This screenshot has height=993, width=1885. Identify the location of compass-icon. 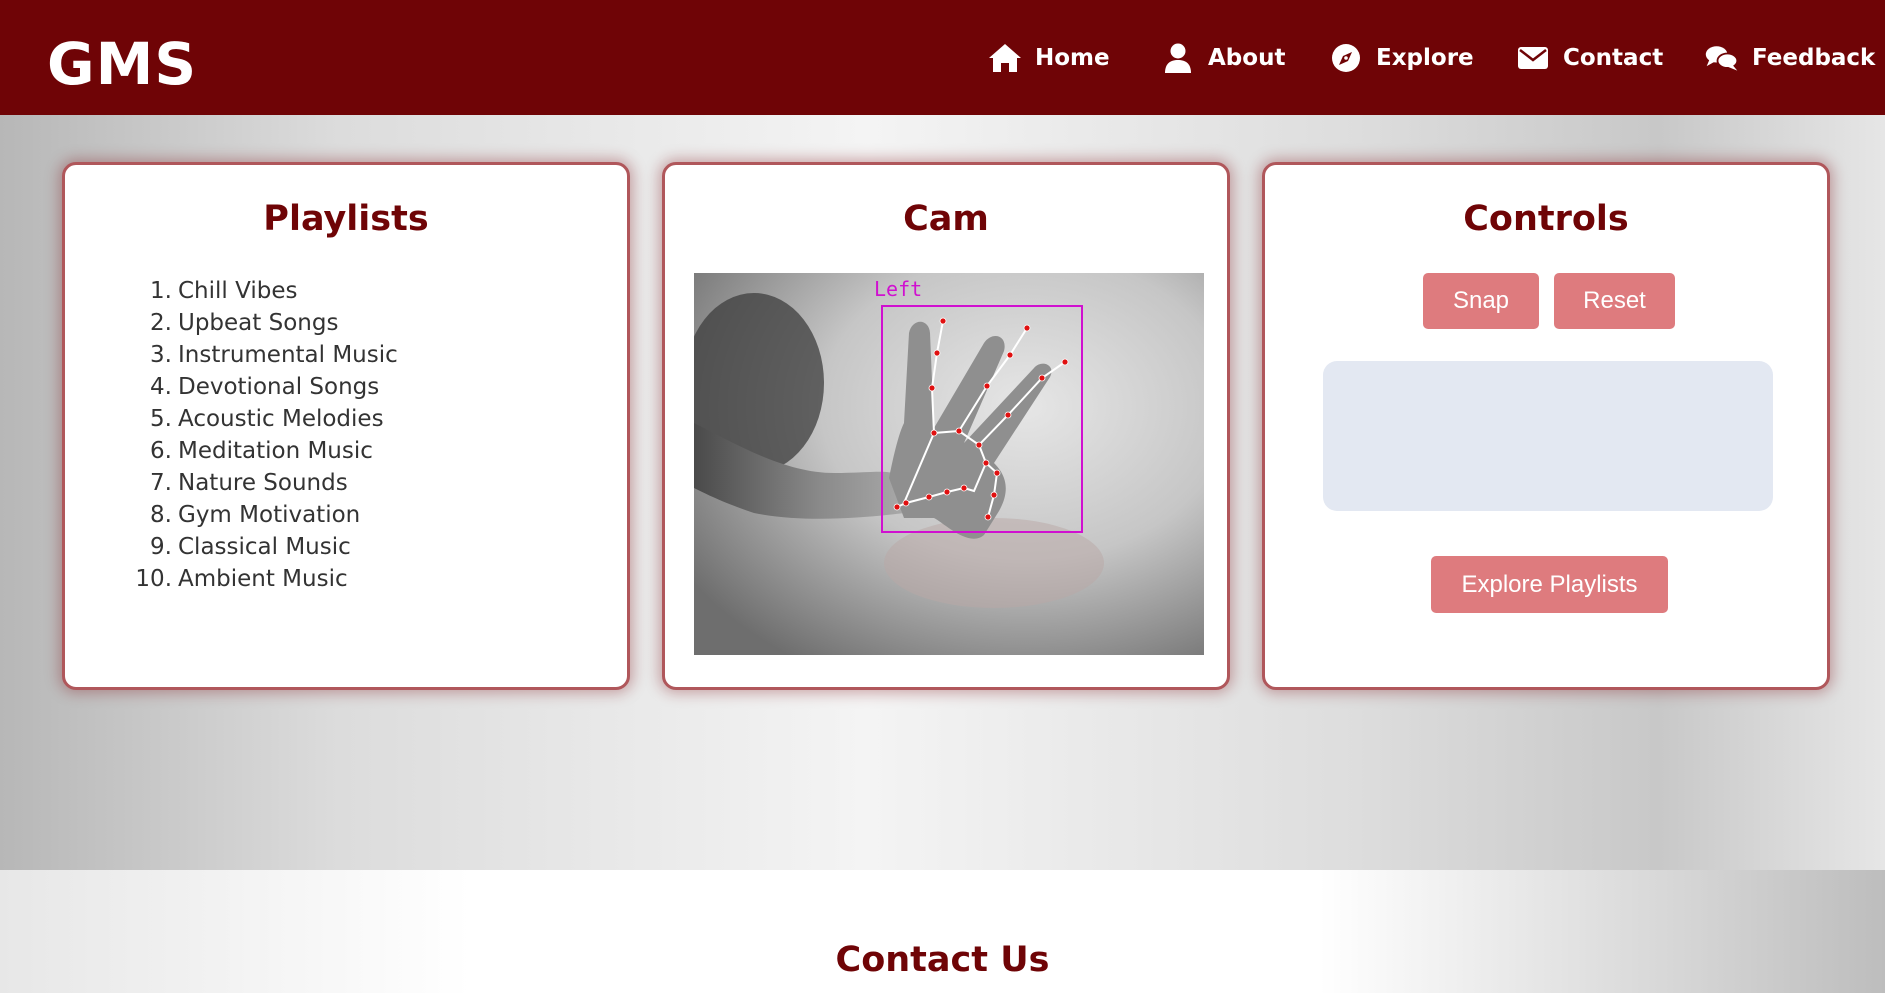
(1346, 58).